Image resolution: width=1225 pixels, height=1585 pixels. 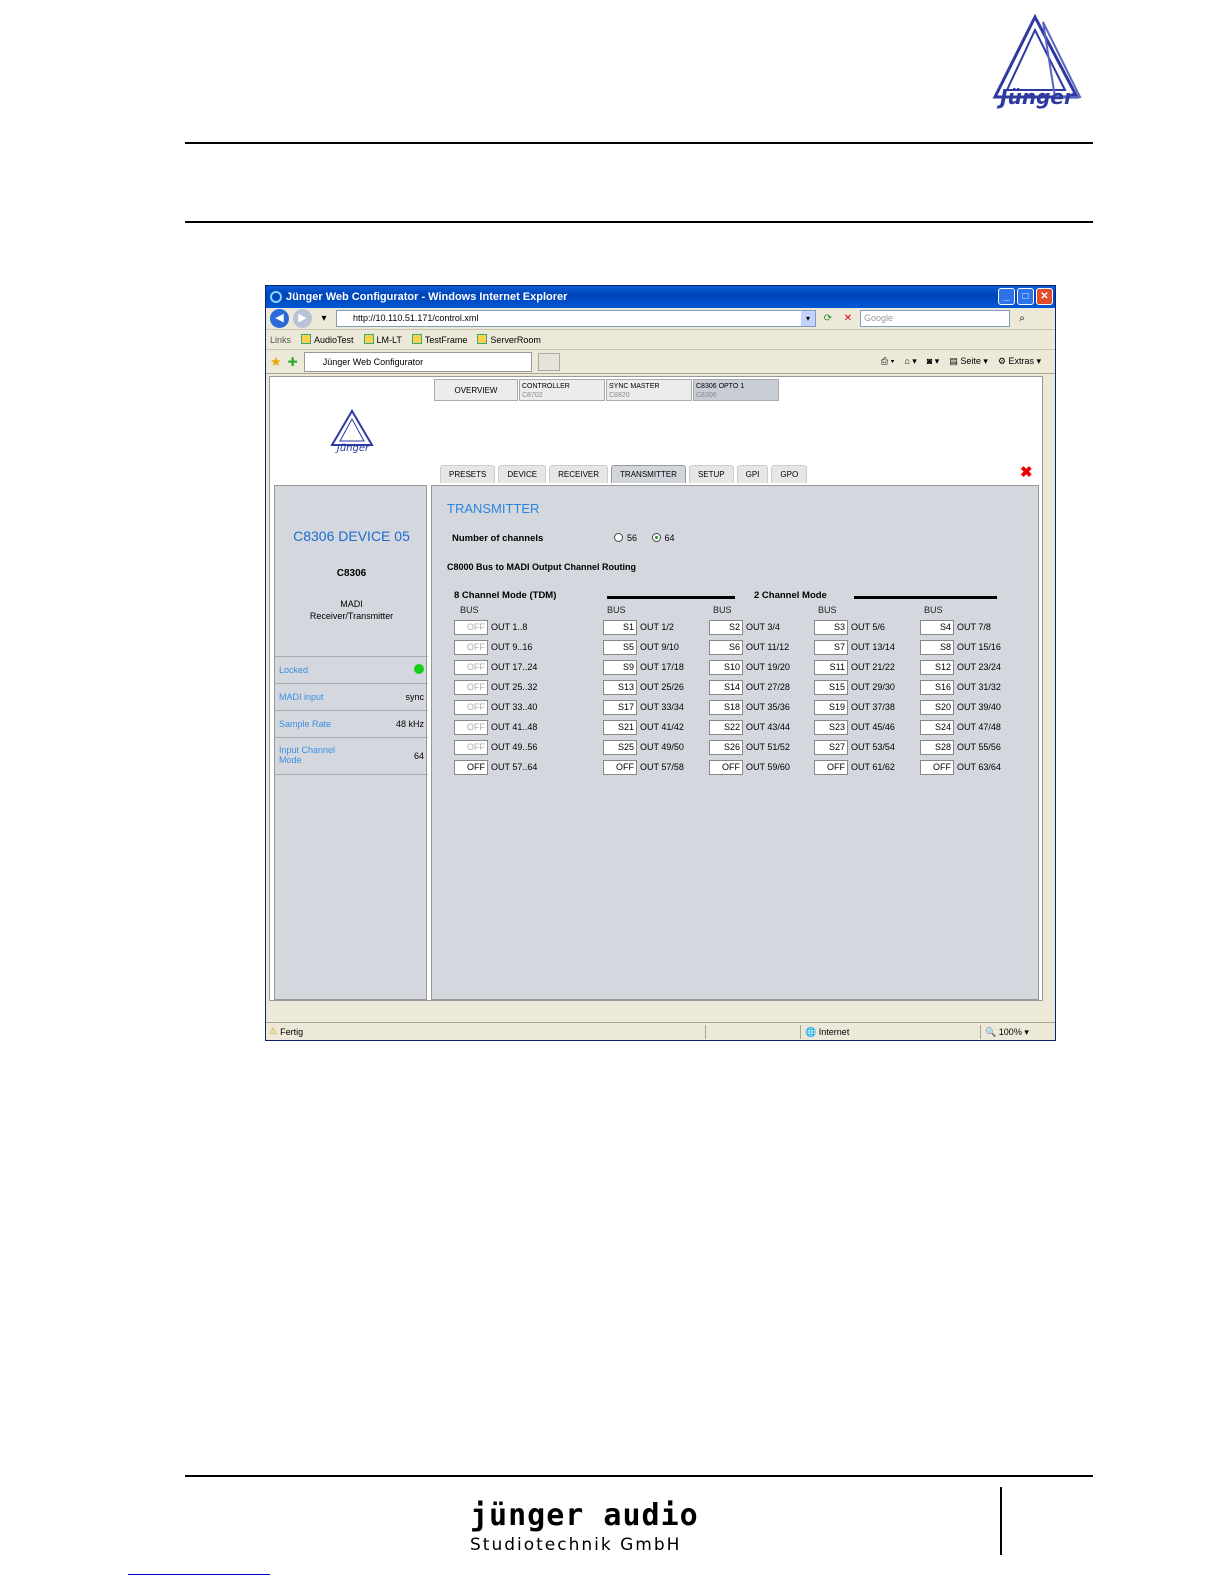 What do you see at coordinates (1025, 296) in the screenshot?
I see `maximize-button: □` at bounding box center [1025, 296].